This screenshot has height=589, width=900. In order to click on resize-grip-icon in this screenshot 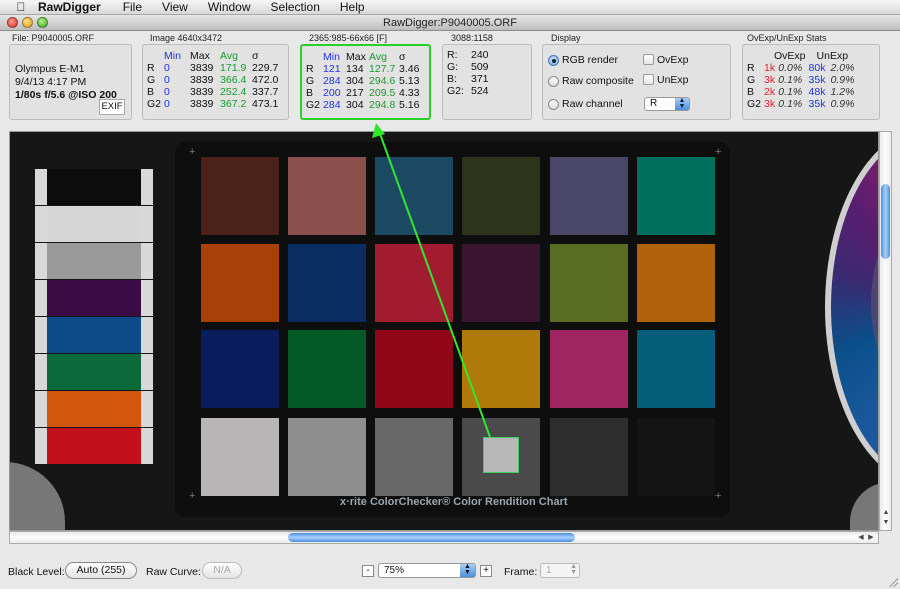, I will do `click(893, 582)`.